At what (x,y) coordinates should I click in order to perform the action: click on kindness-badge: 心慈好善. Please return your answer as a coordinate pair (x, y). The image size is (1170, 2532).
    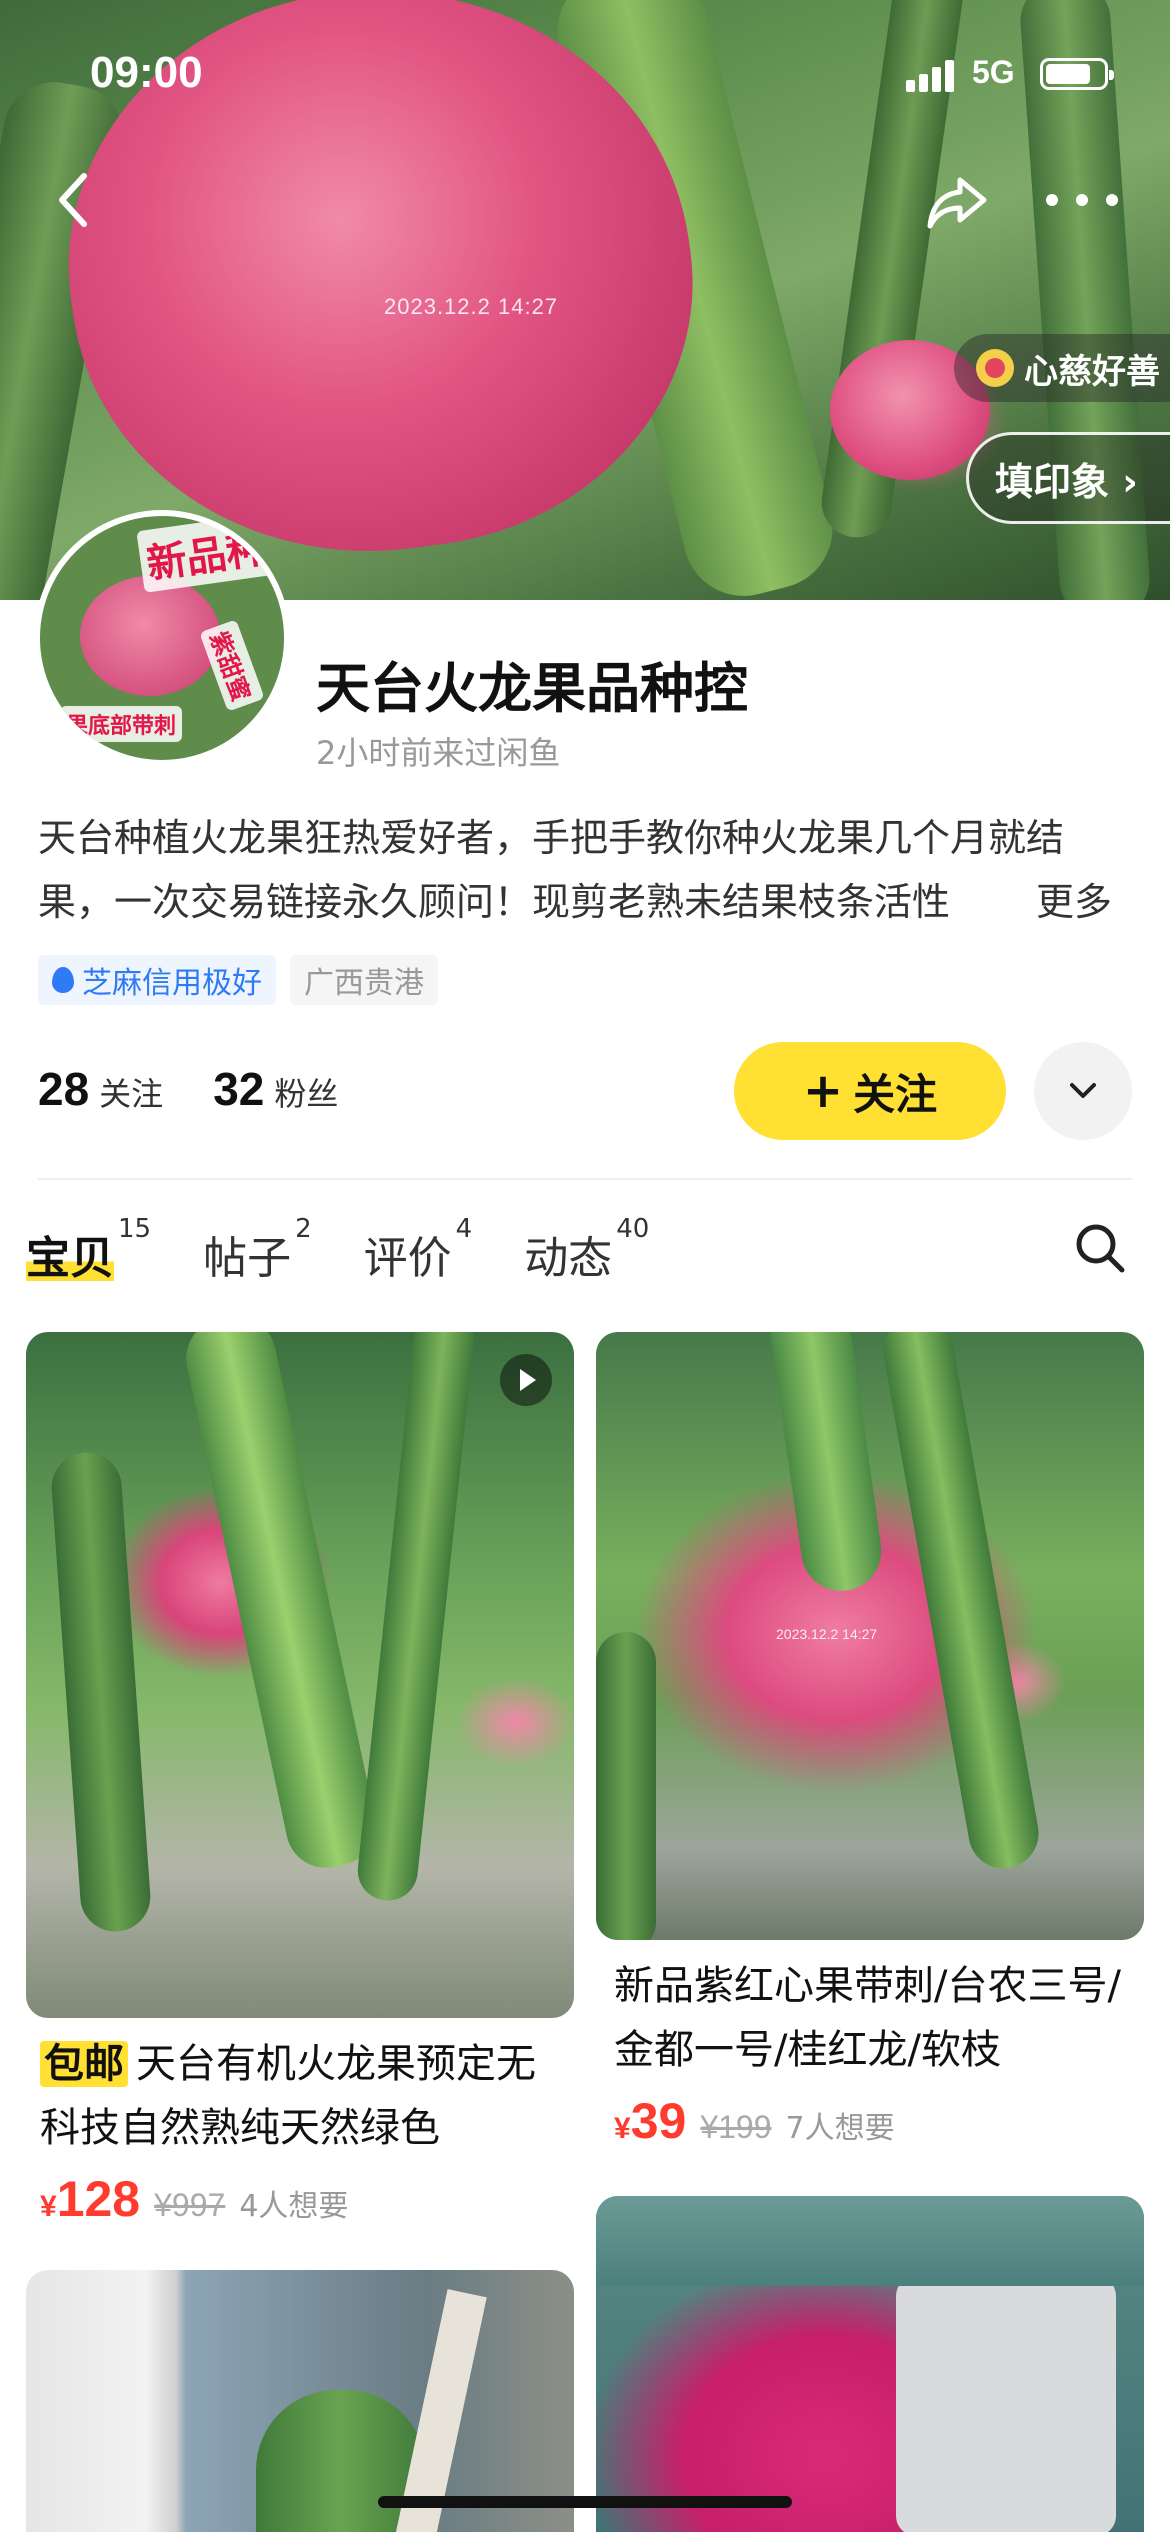
    Looking at the image, I should click on (1062, 368).